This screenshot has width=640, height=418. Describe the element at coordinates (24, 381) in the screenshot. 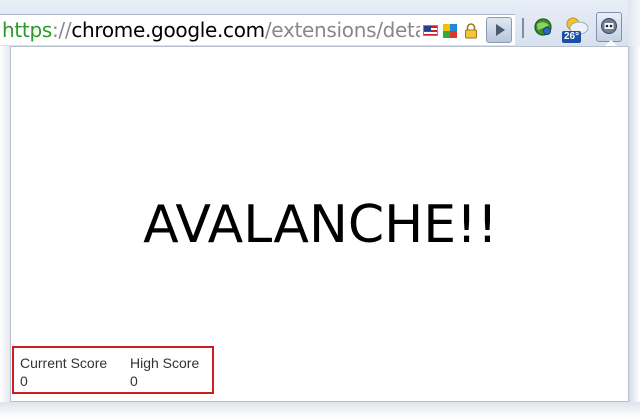

I see `current-score-value: 0` at that location.